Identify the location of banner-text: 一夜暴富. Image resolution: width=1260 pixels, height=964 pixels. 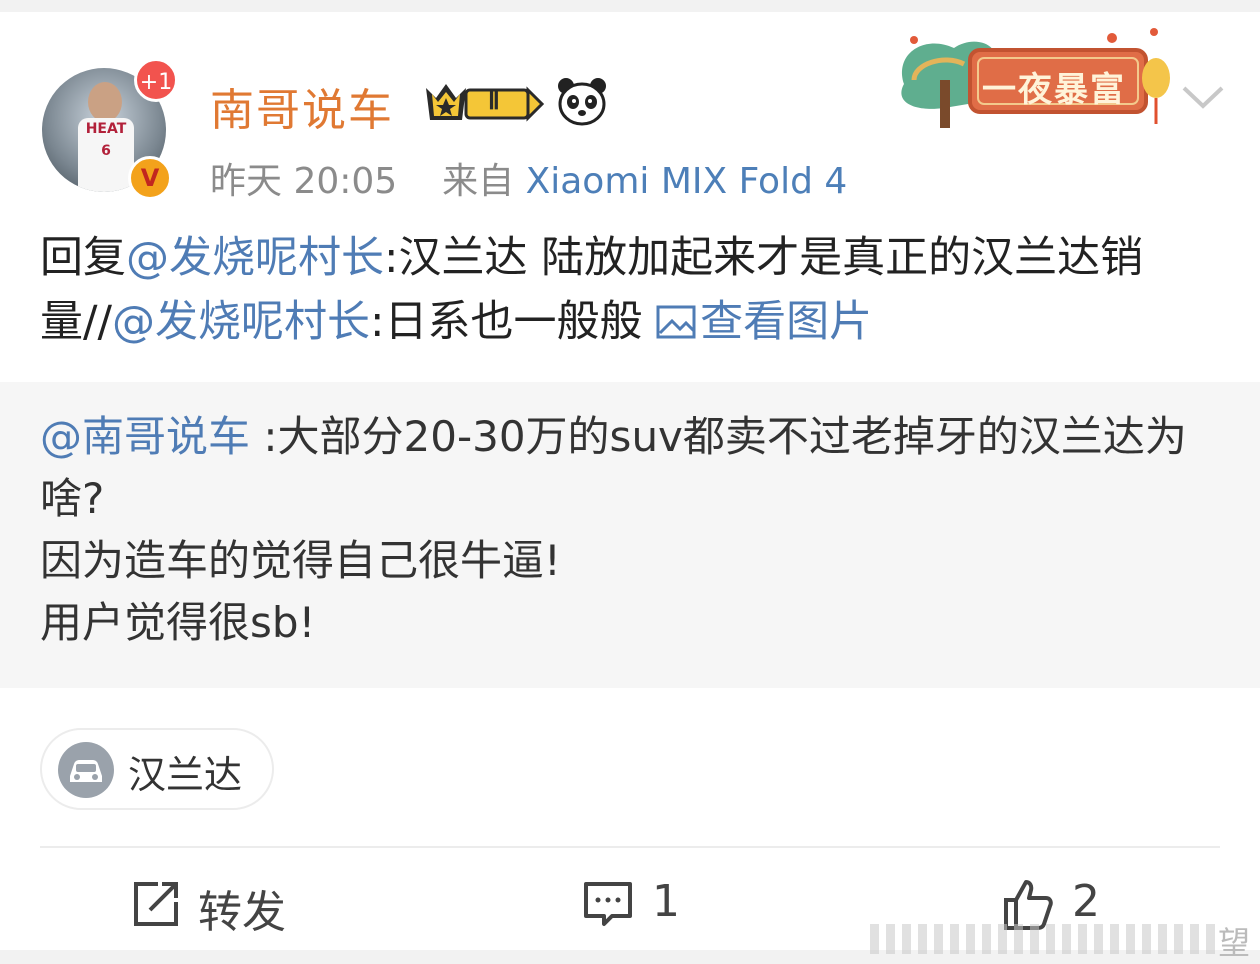
(1054, 90).